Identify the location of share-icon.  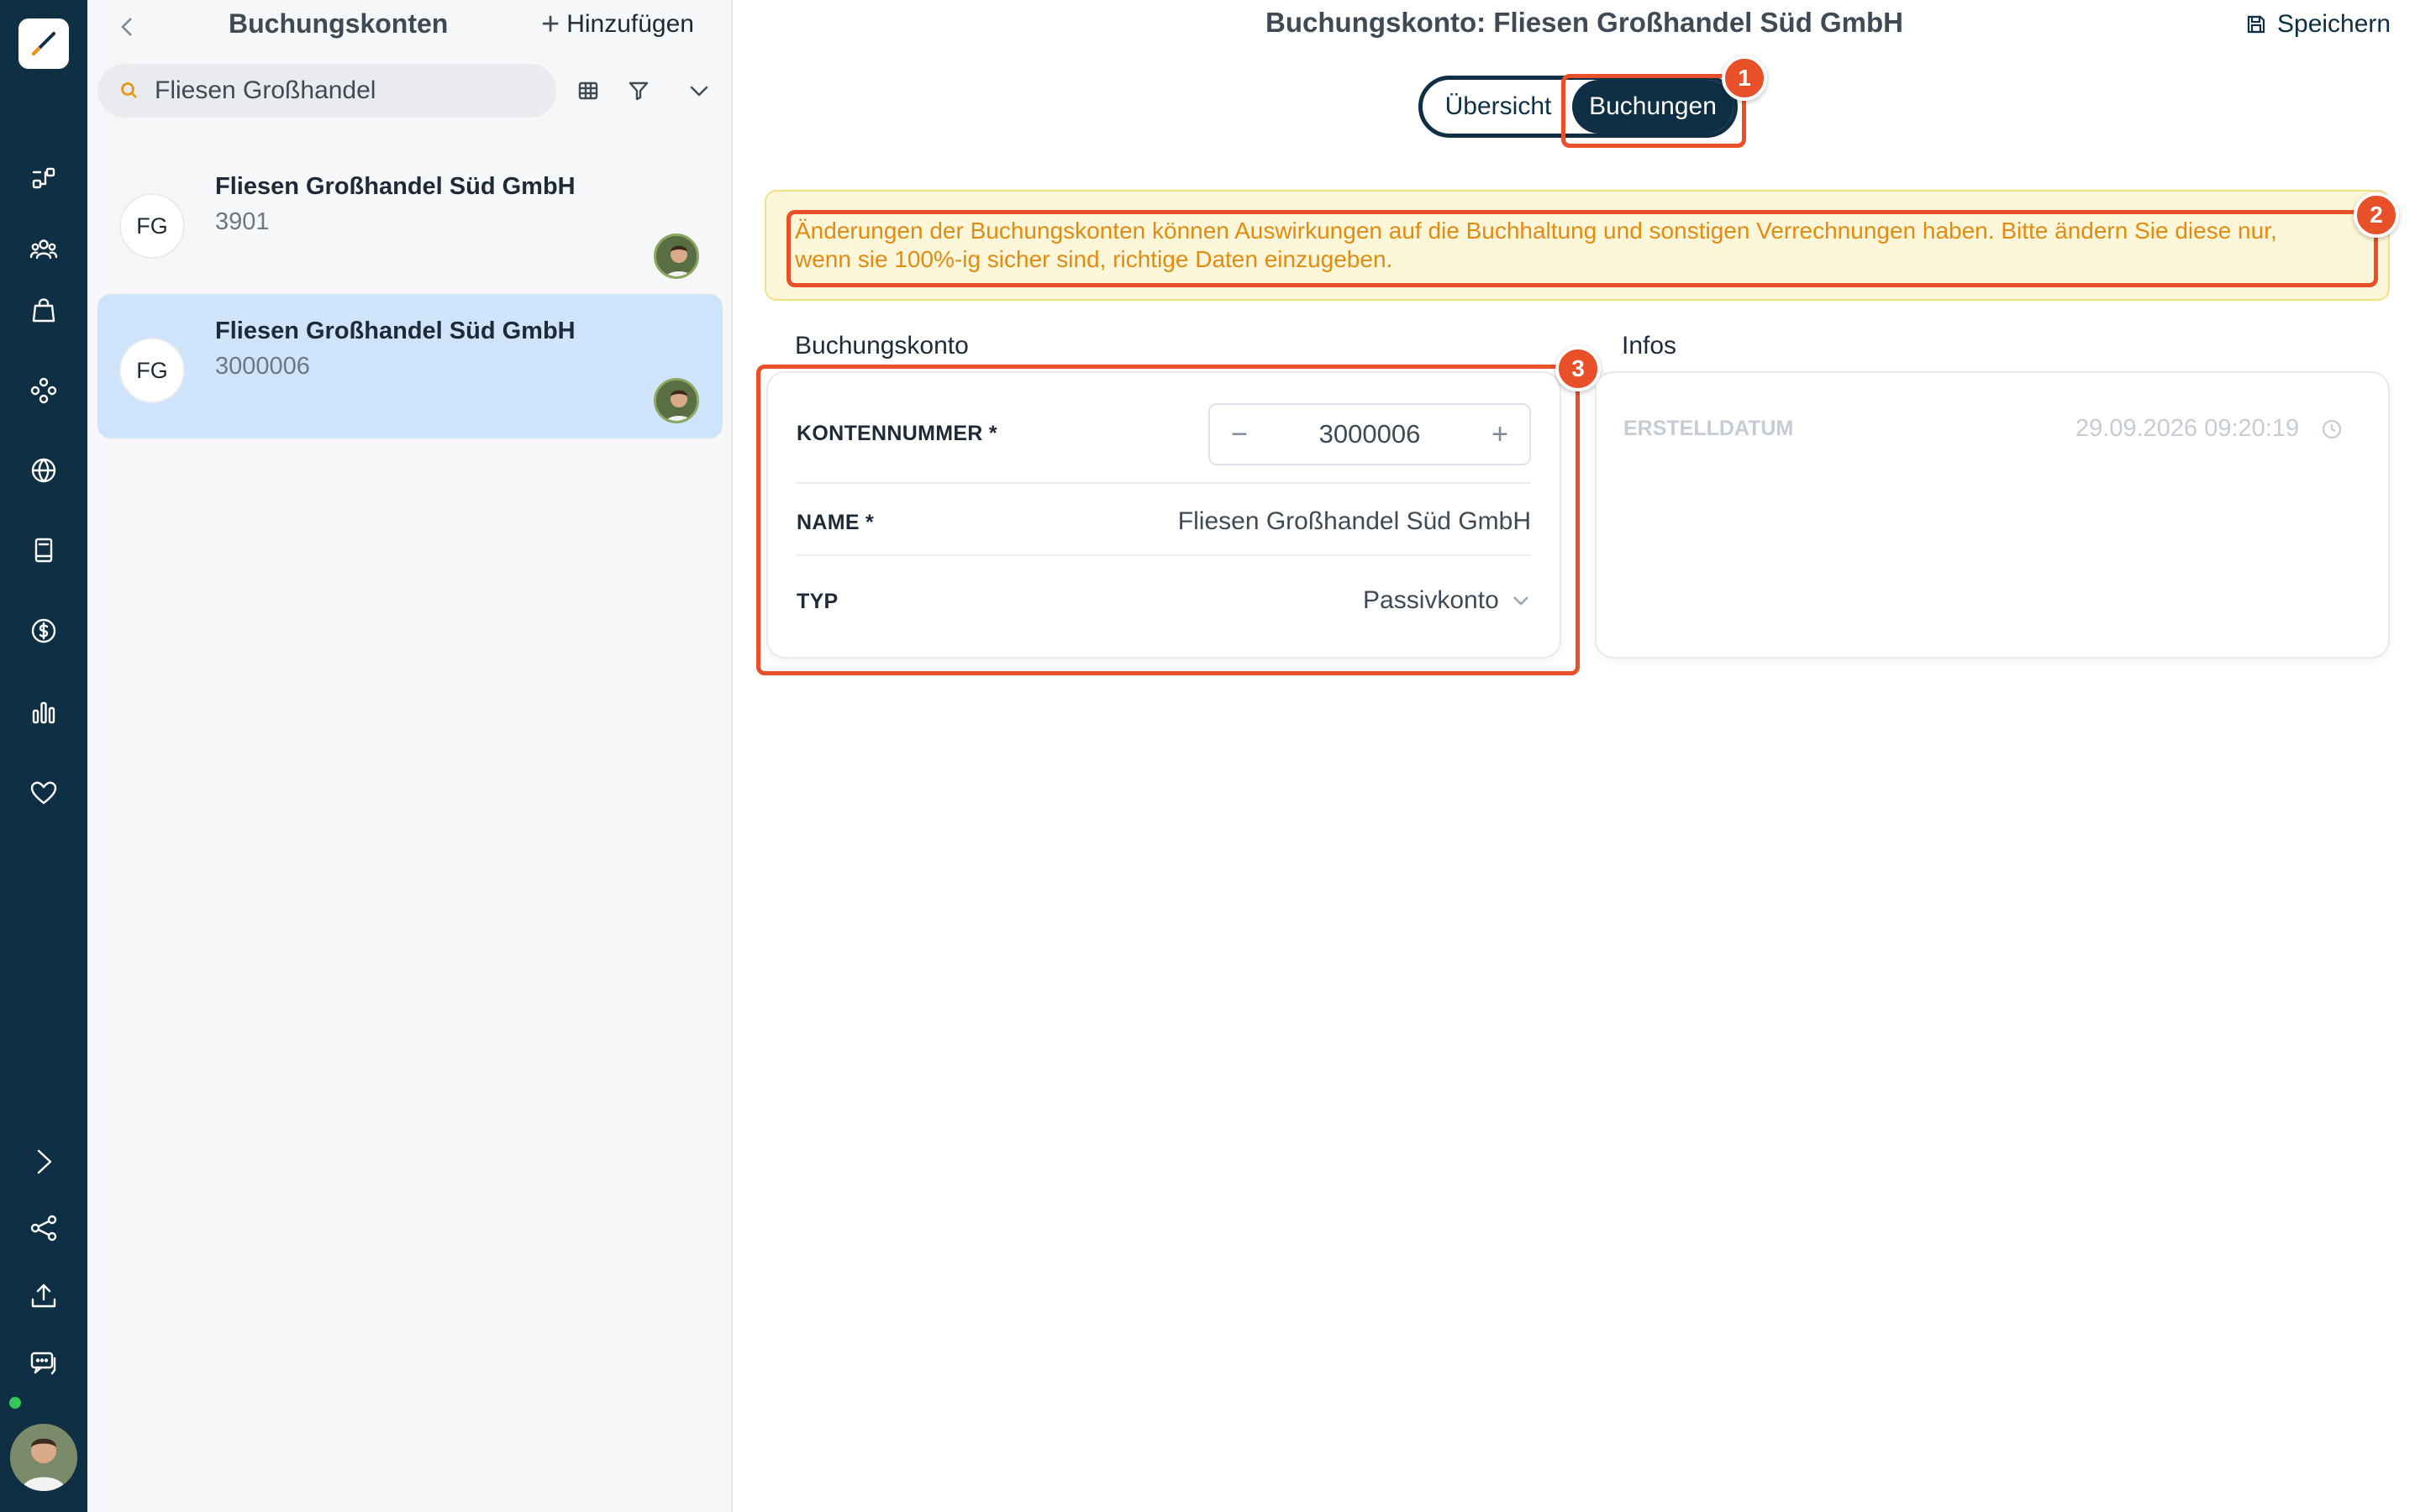
(44, 1228).